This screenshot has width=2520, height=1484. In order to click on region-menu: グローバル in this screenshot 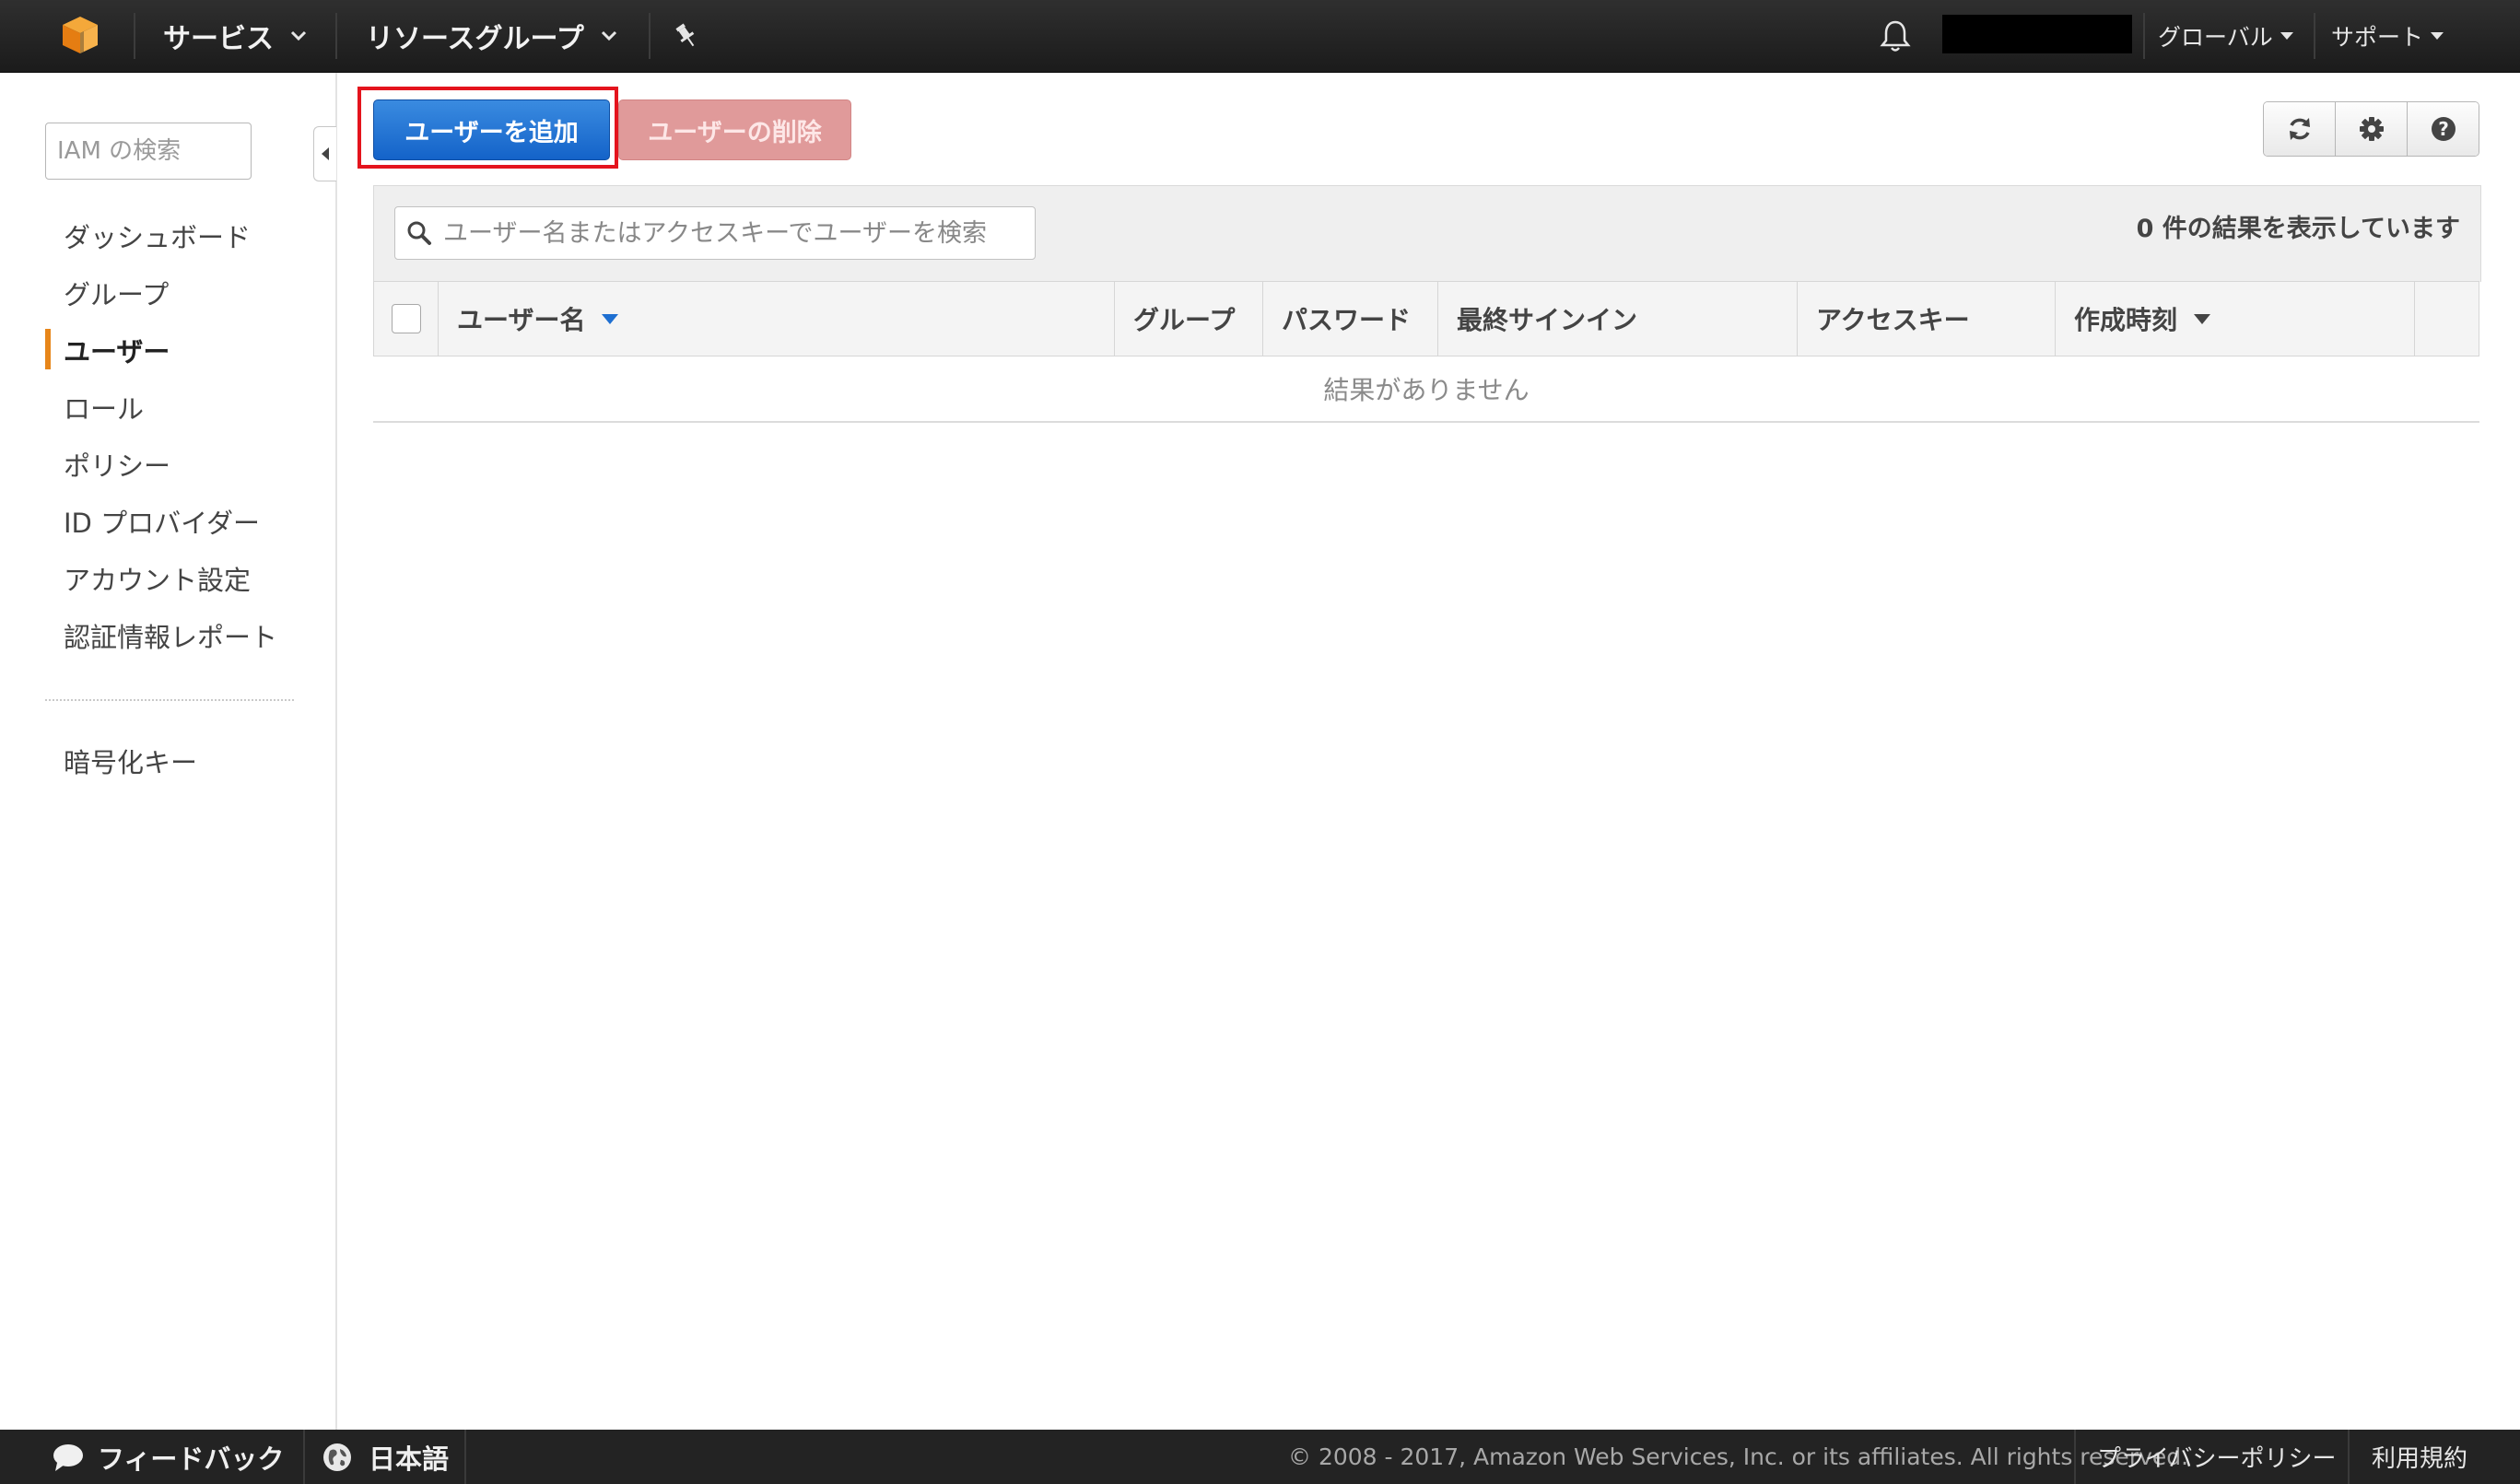, I will do `click(2225, 36)`.